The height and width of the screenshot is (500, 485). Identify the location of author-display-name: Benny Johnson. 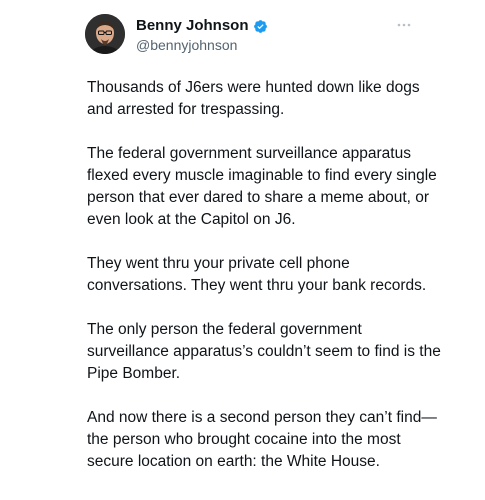
(192, 26).